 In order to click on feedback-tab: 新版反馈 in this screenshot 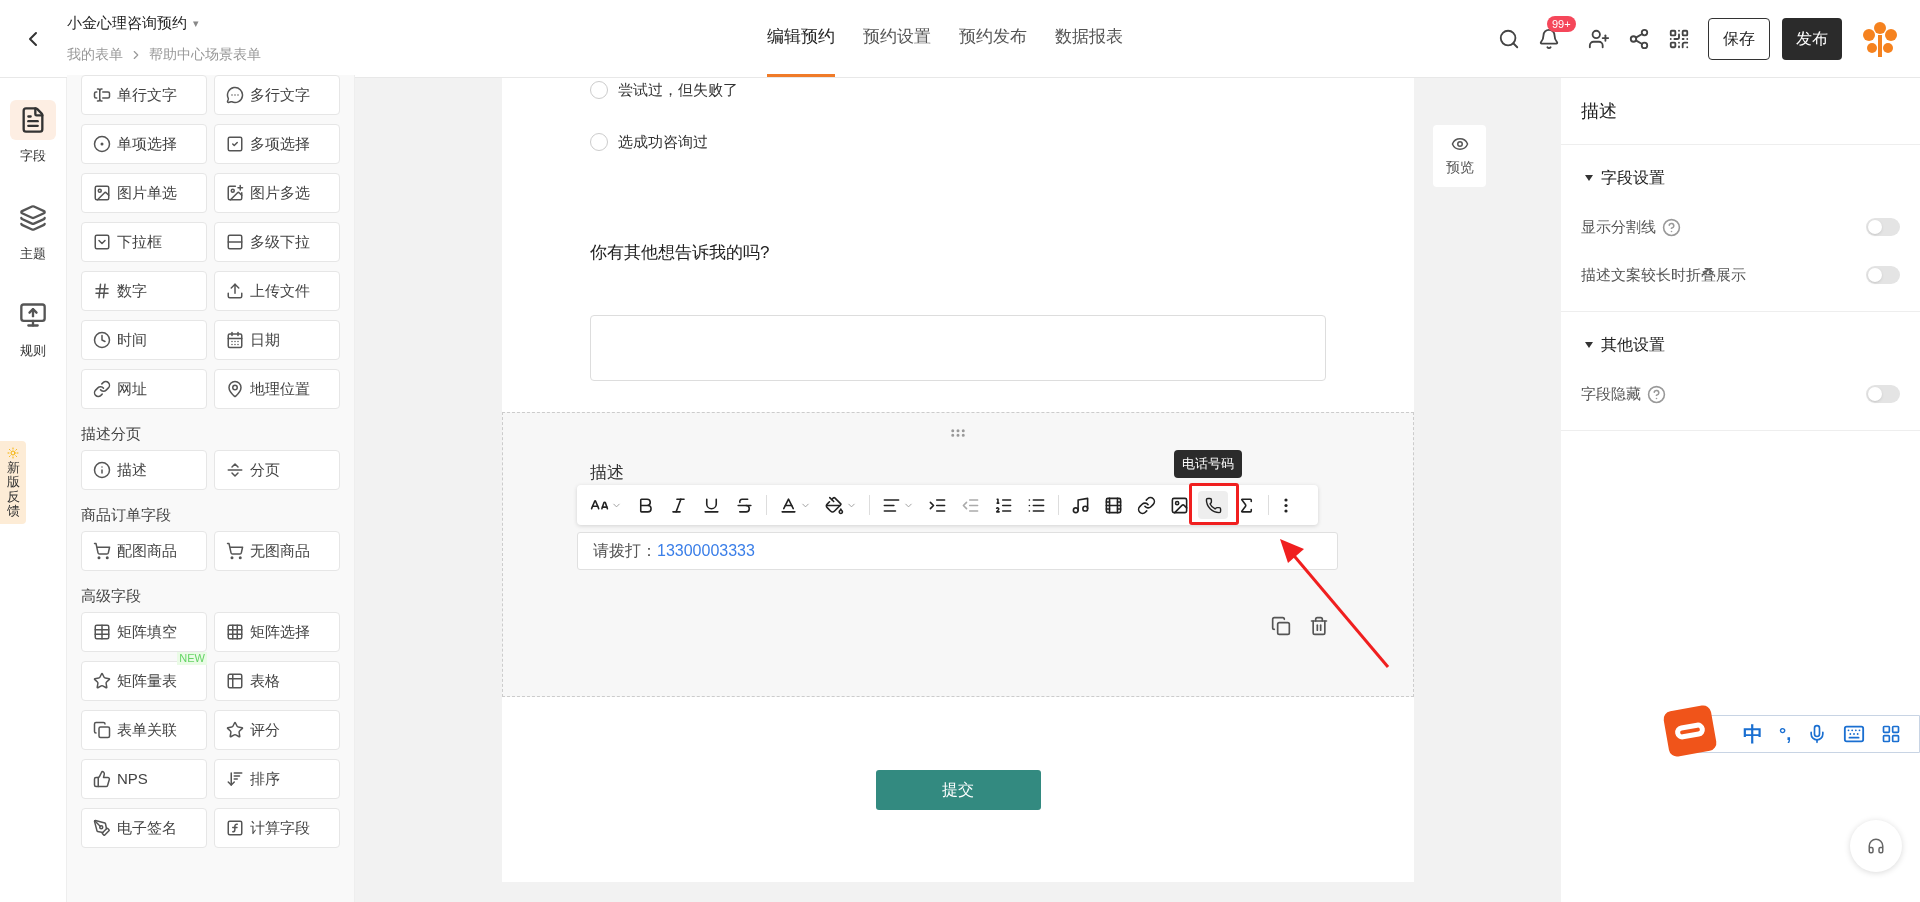, I will do `click(13, 483)`.